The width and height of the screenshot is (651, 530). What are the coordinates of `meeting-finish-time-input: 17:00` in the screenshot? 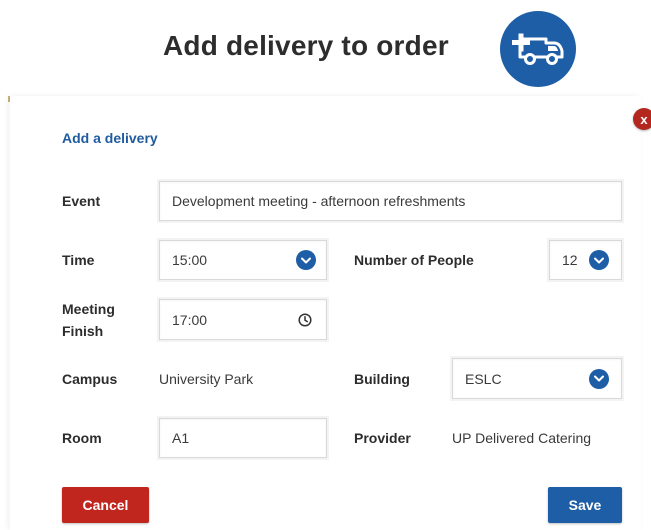 It's located at (243, 319).